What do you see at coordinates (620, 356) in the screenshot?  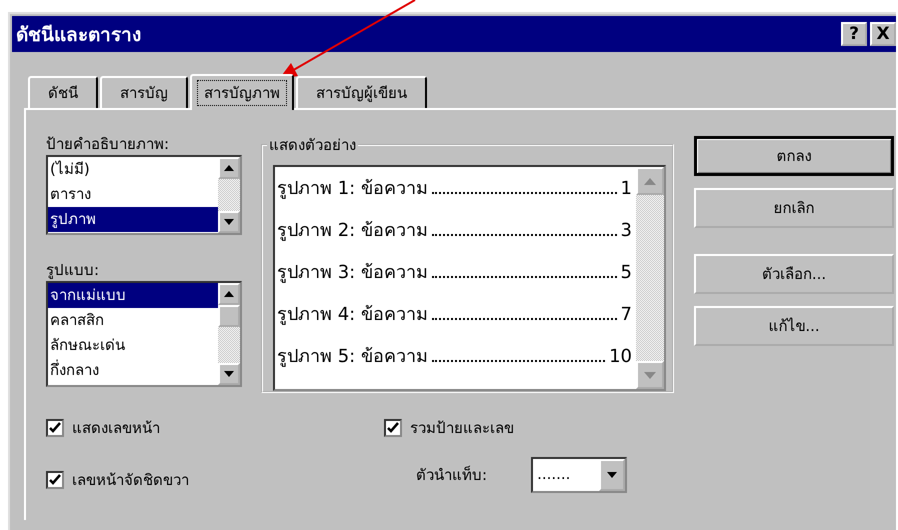 I see `page-number: 10` at bounding box center [620, 356].